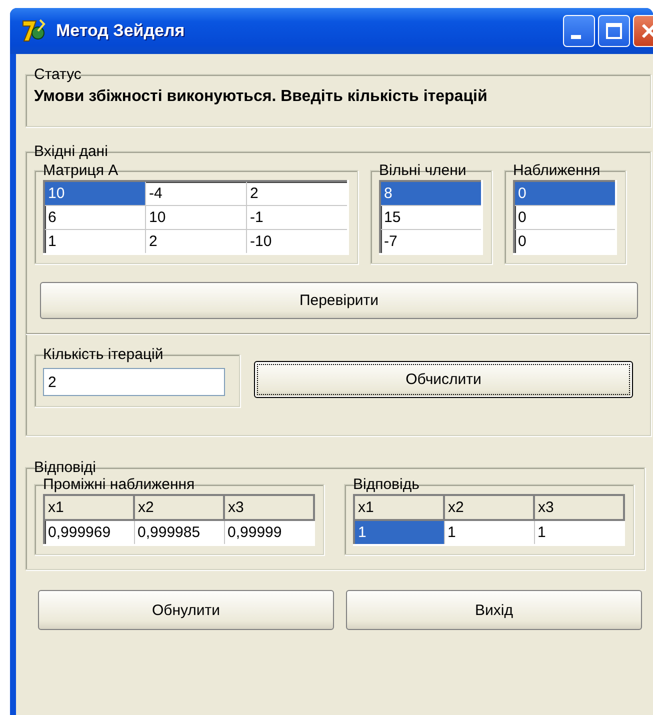 The height and width of the screenshot is (715, 653). Describe the element at coordinates (103, 354) in the screenshot. I see `group-label: Кількість ітерацій` at that location.